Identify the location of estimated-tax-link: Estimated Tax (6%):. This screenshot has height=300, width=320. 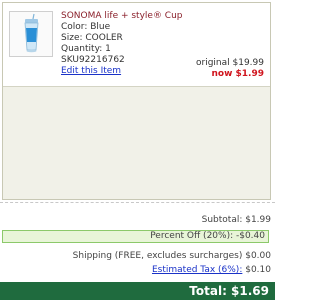
(197, 270).